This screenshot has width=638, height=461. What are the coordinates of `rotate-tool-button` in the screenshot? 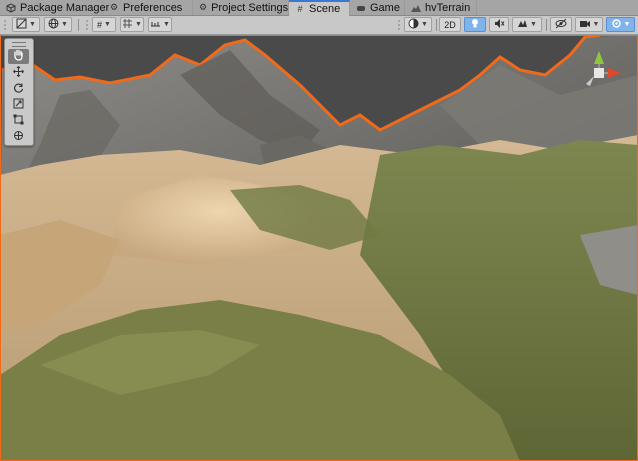 It's located at (18, 88).